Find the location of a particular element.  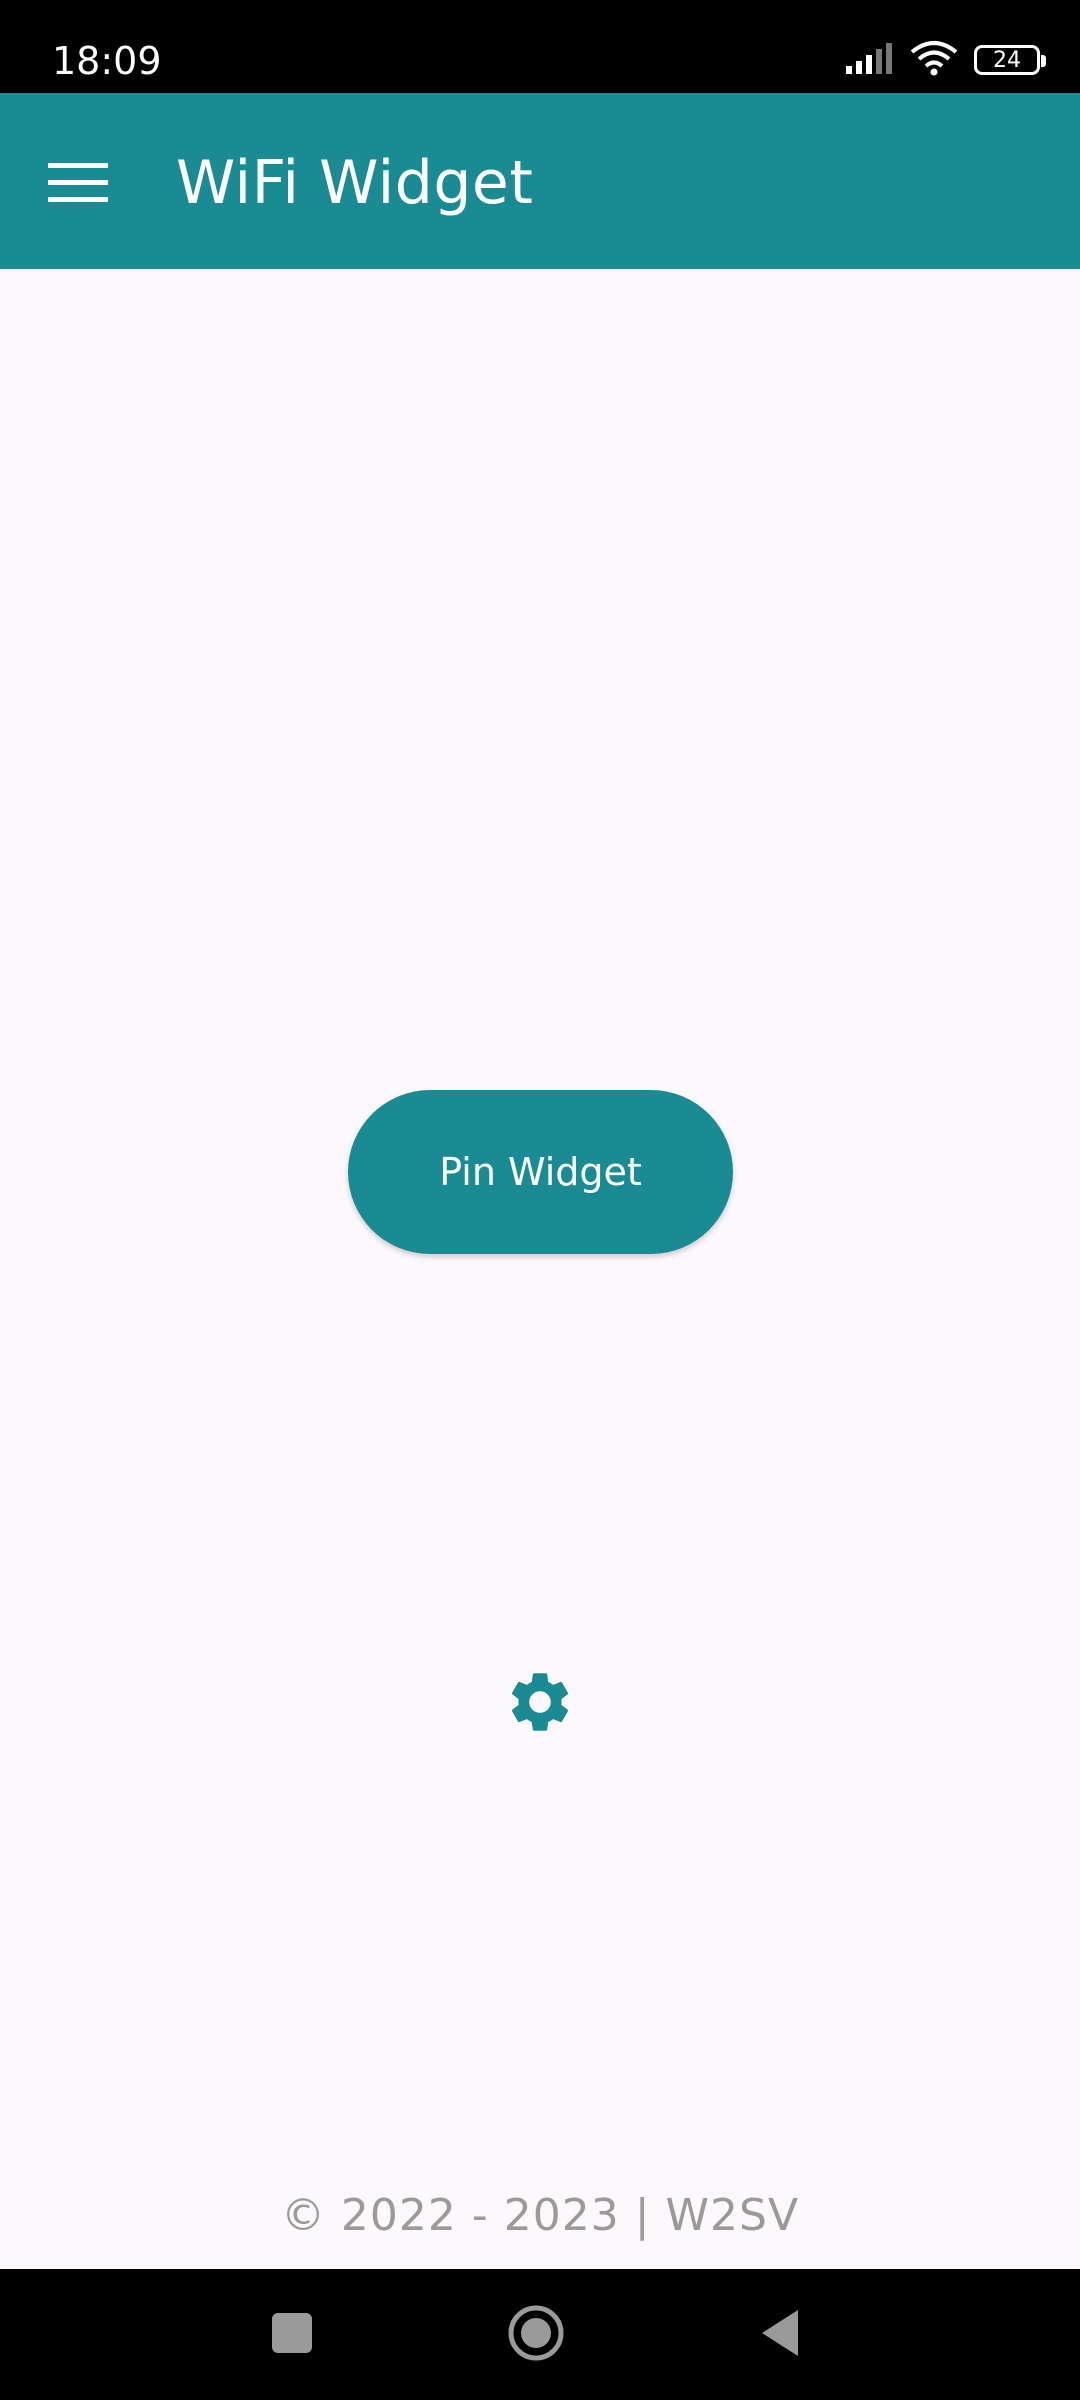

menu-button is located at coordinates (78, 185).